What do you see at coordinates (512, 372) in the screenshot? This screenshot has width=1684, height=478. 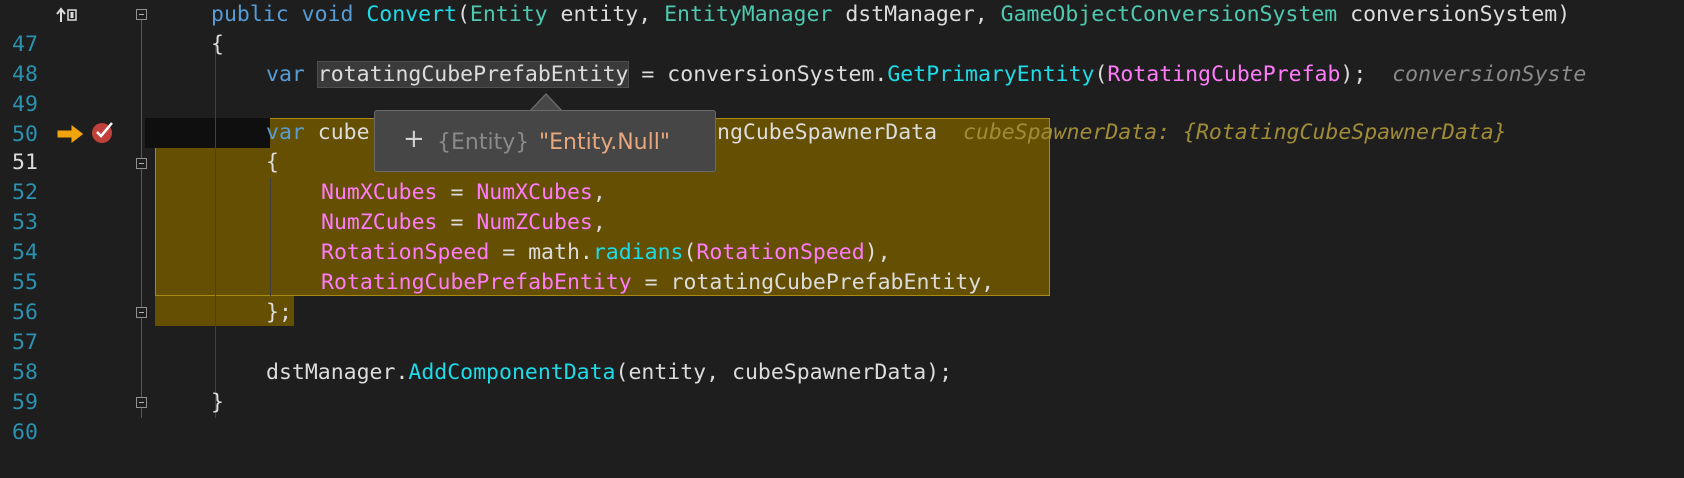 I see `method-name: AddComponentData` at bounding box center [512, 372].